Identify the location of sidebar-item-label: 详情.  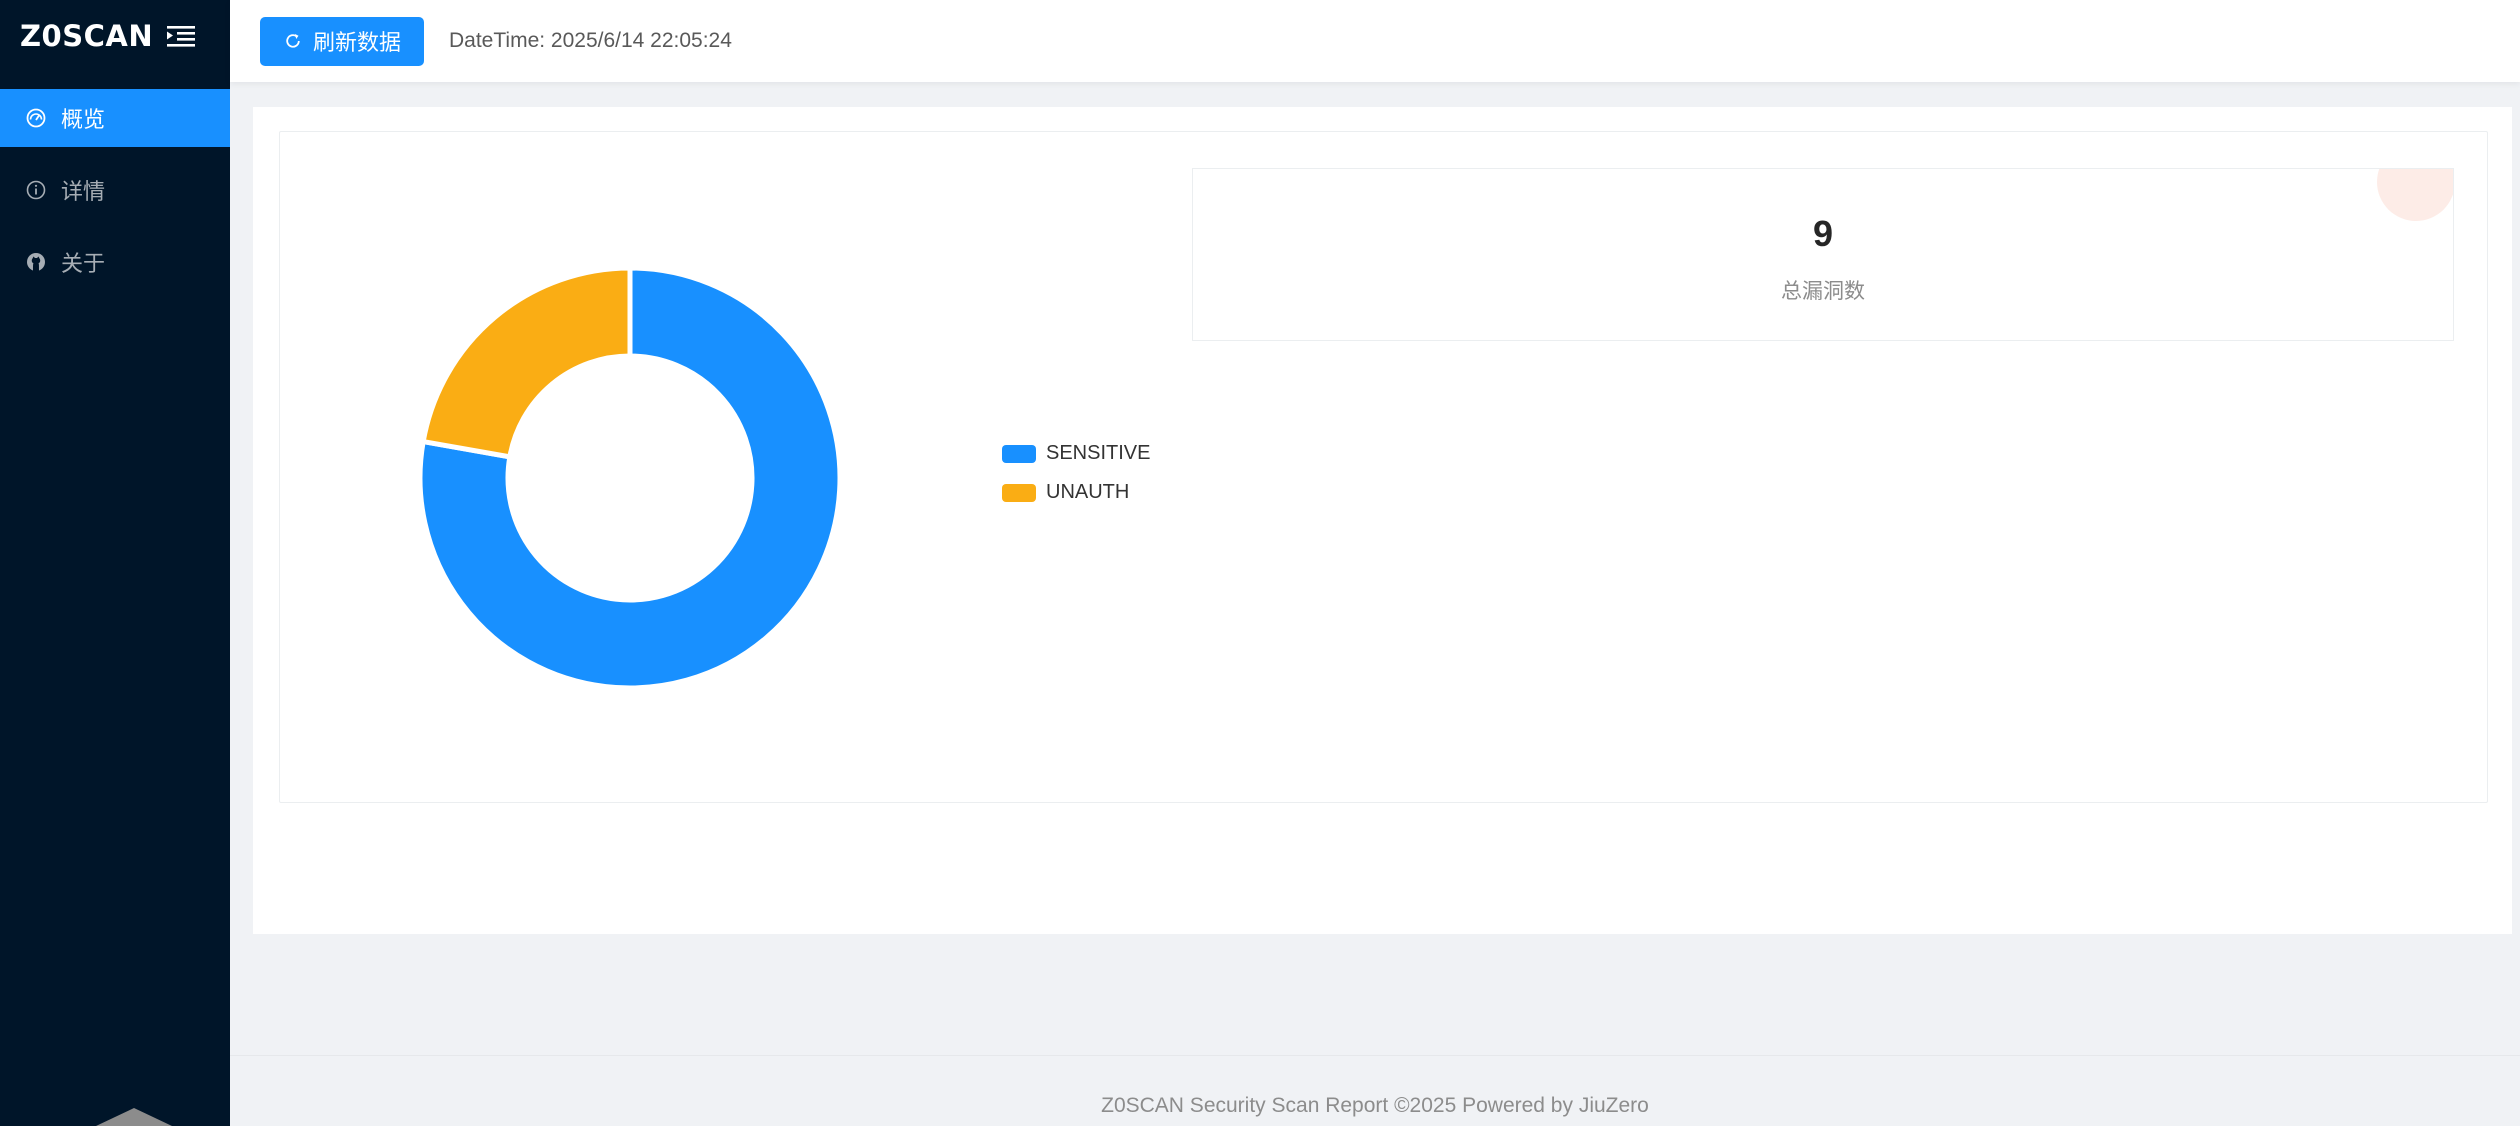
(83, 191).